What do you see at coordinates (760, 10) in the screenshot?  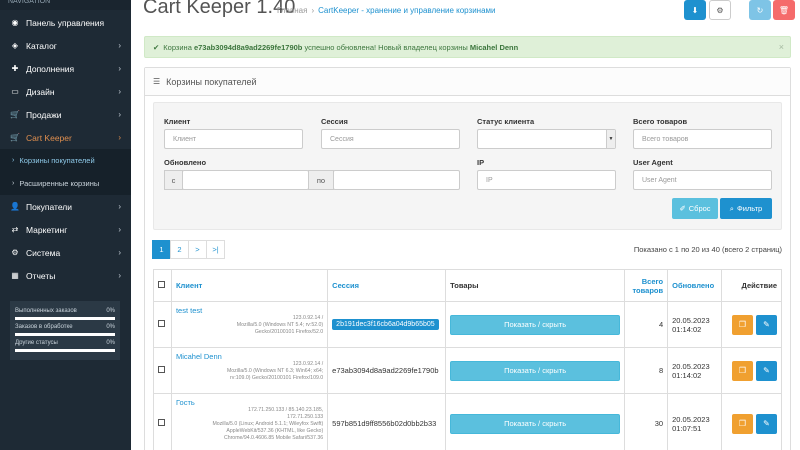 I see `refresh-button: ↻` at bounding box center [760, 10].